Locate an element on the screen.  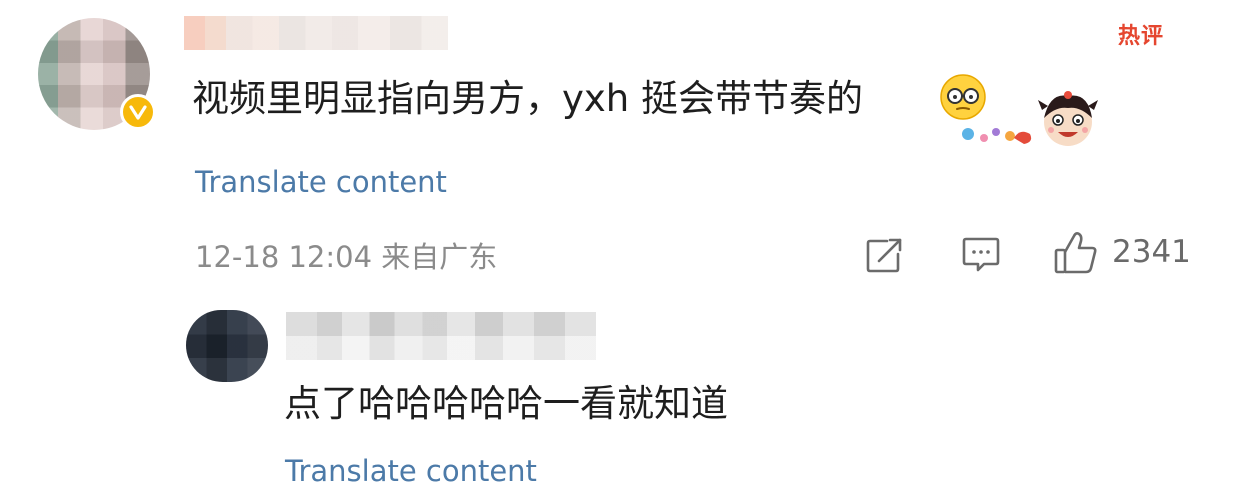
reply-translate-link: Translate content is located at coordinates (411, 471).